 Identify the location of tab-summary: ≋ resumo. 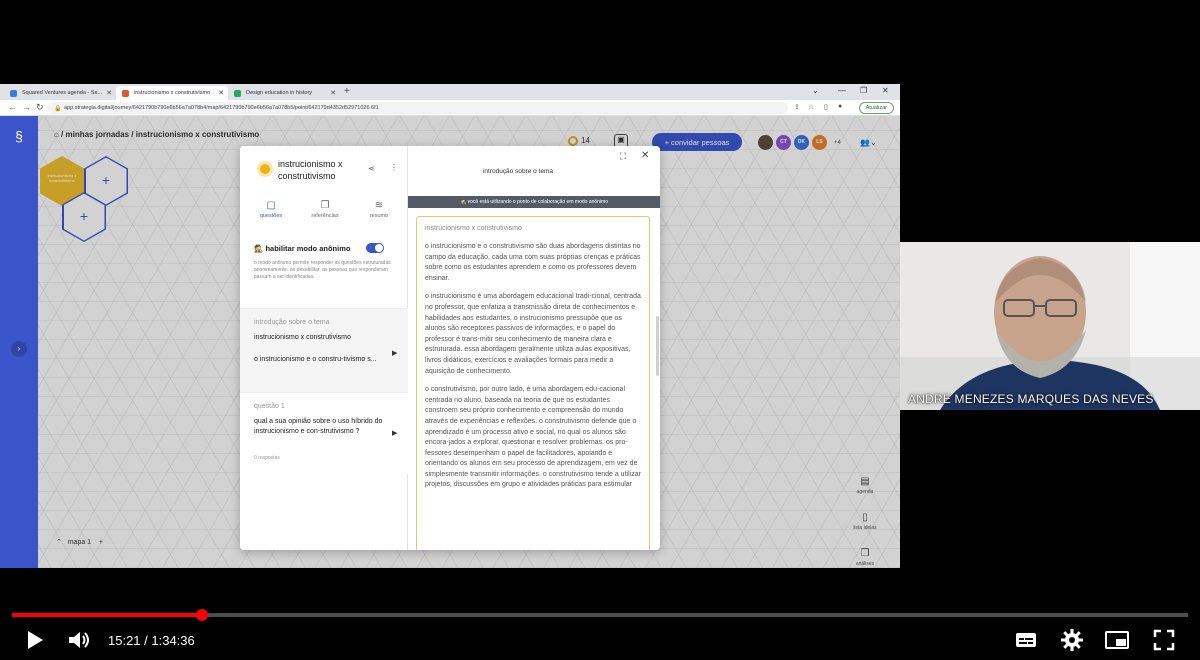
(379, 209).